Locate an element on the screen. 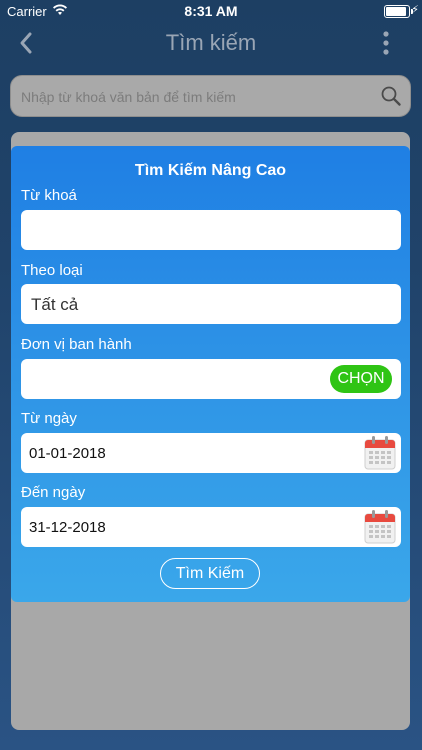 The image size is (422, 750). from-date-value: 01-01-2018 is located at coordinates (67, 453).